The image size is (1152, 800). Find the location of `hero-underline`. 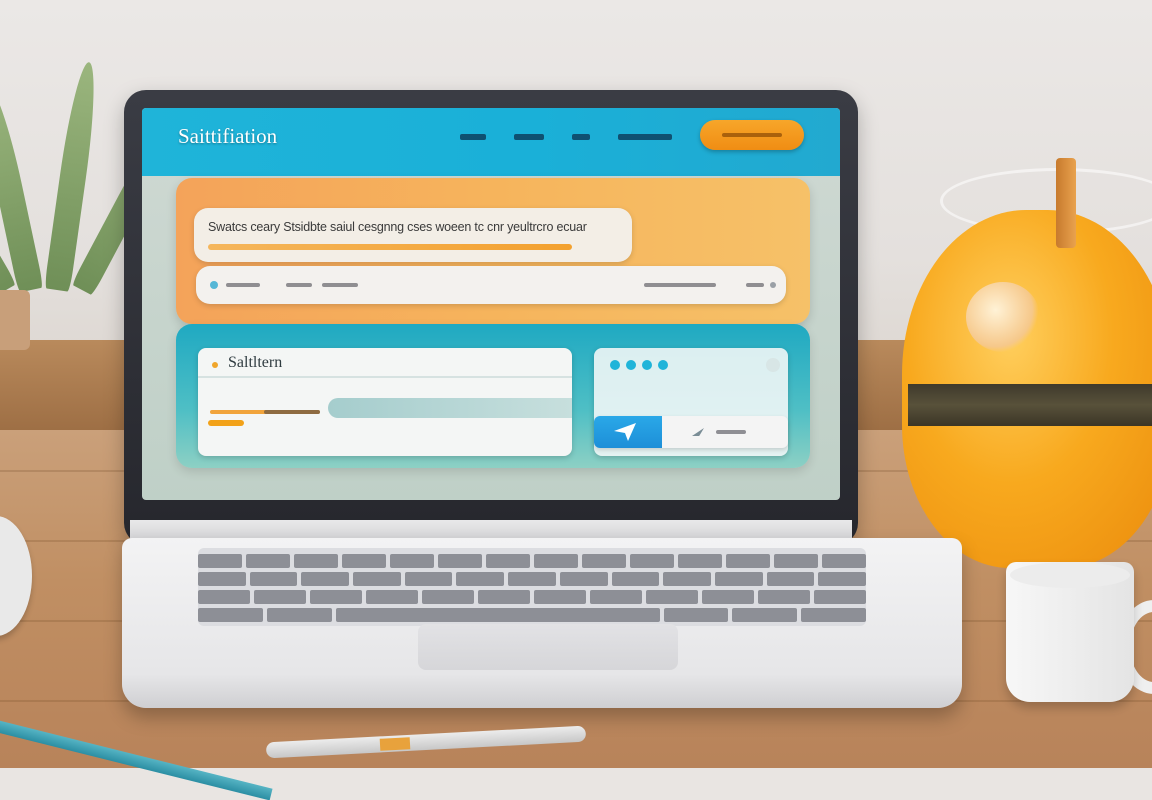

hero-underline is located at coordinates (390, 247).